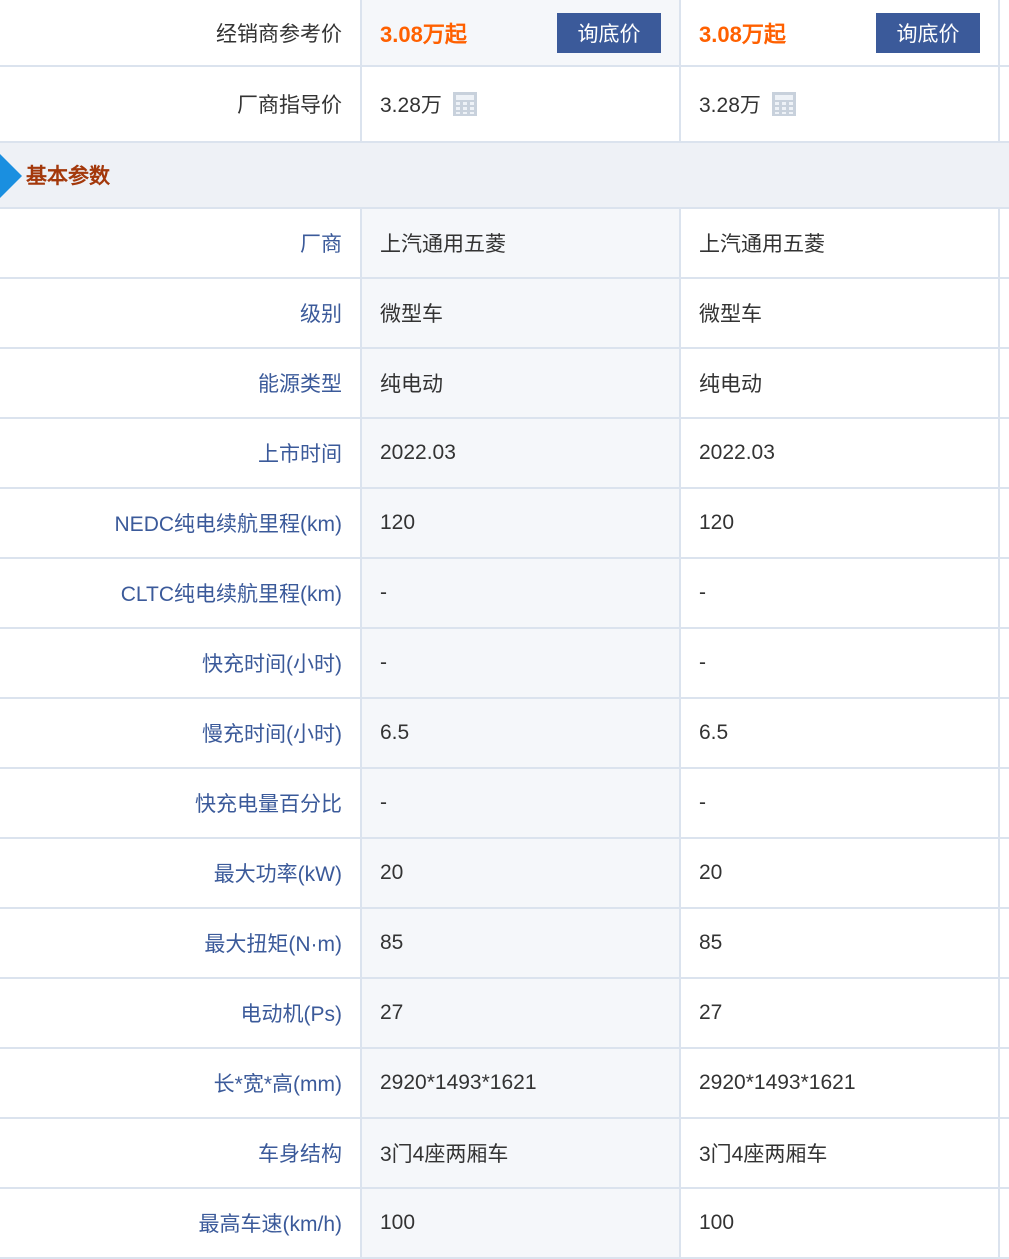  I want to click on spec-row: 快充时间(小时) - -, so click(504, 664).